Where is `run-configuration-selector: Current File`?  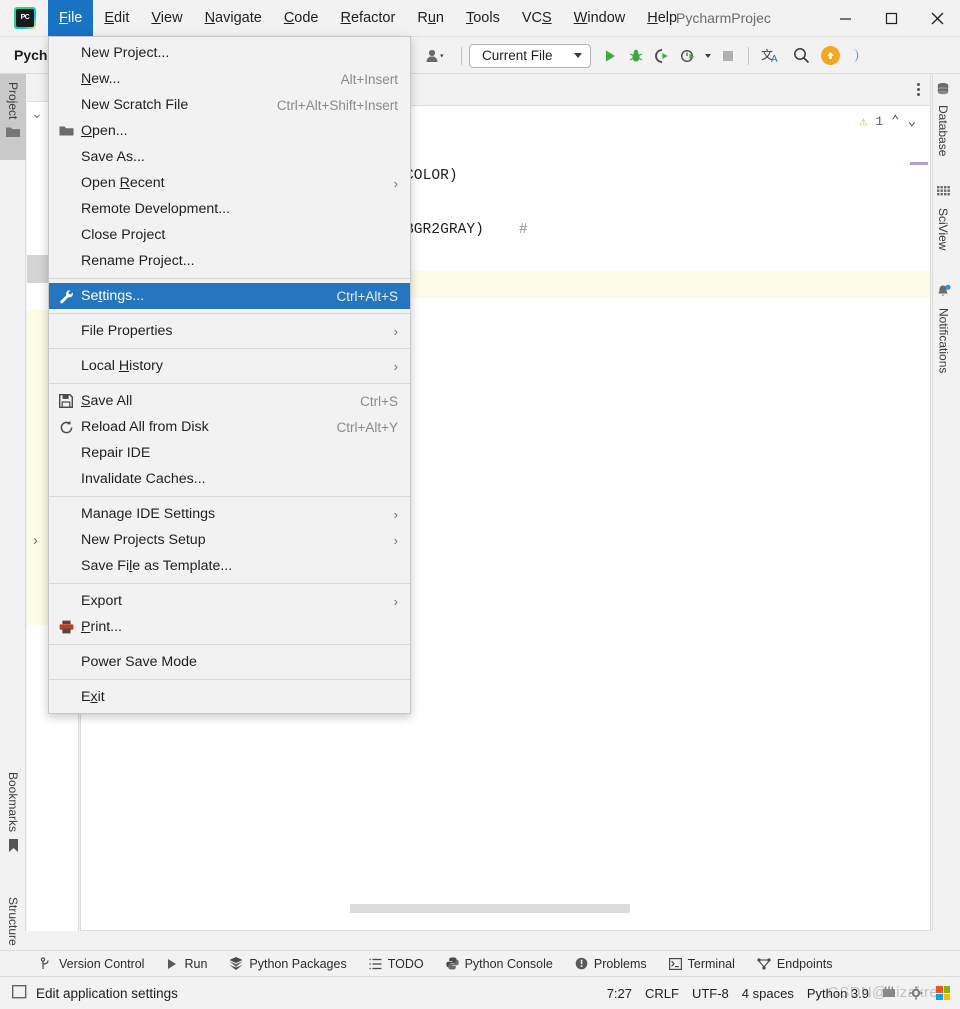
run-configuration-selector: Current File is located at coordinates (530, 55).